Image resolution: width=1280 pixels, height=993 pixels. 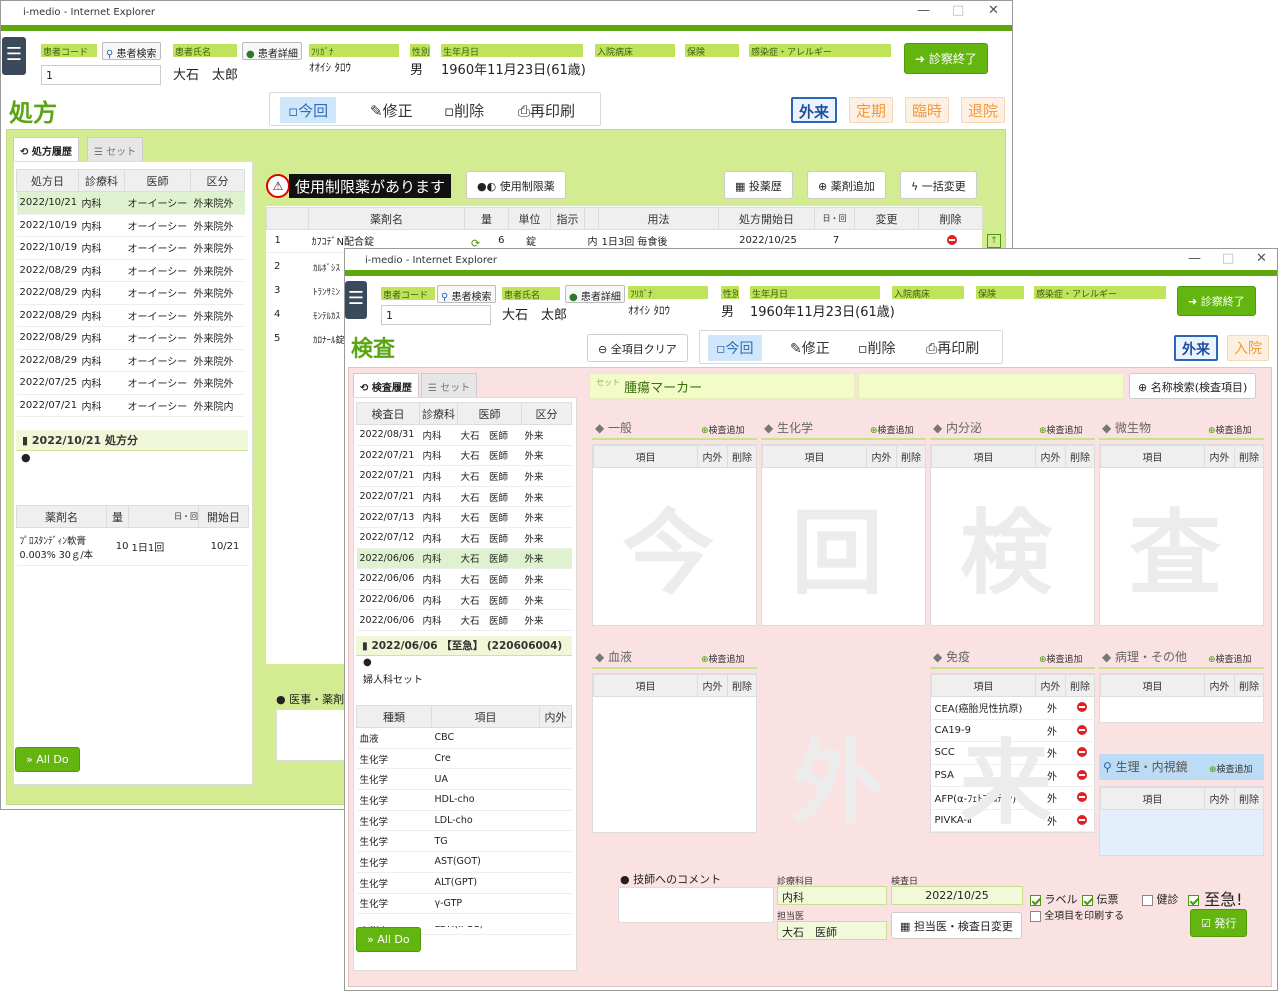 What do you see at coordinates (723, 429) in the screenshot?
I see `add-exam-general-button: ⊕検査追加` at bounding box center [723, 429].